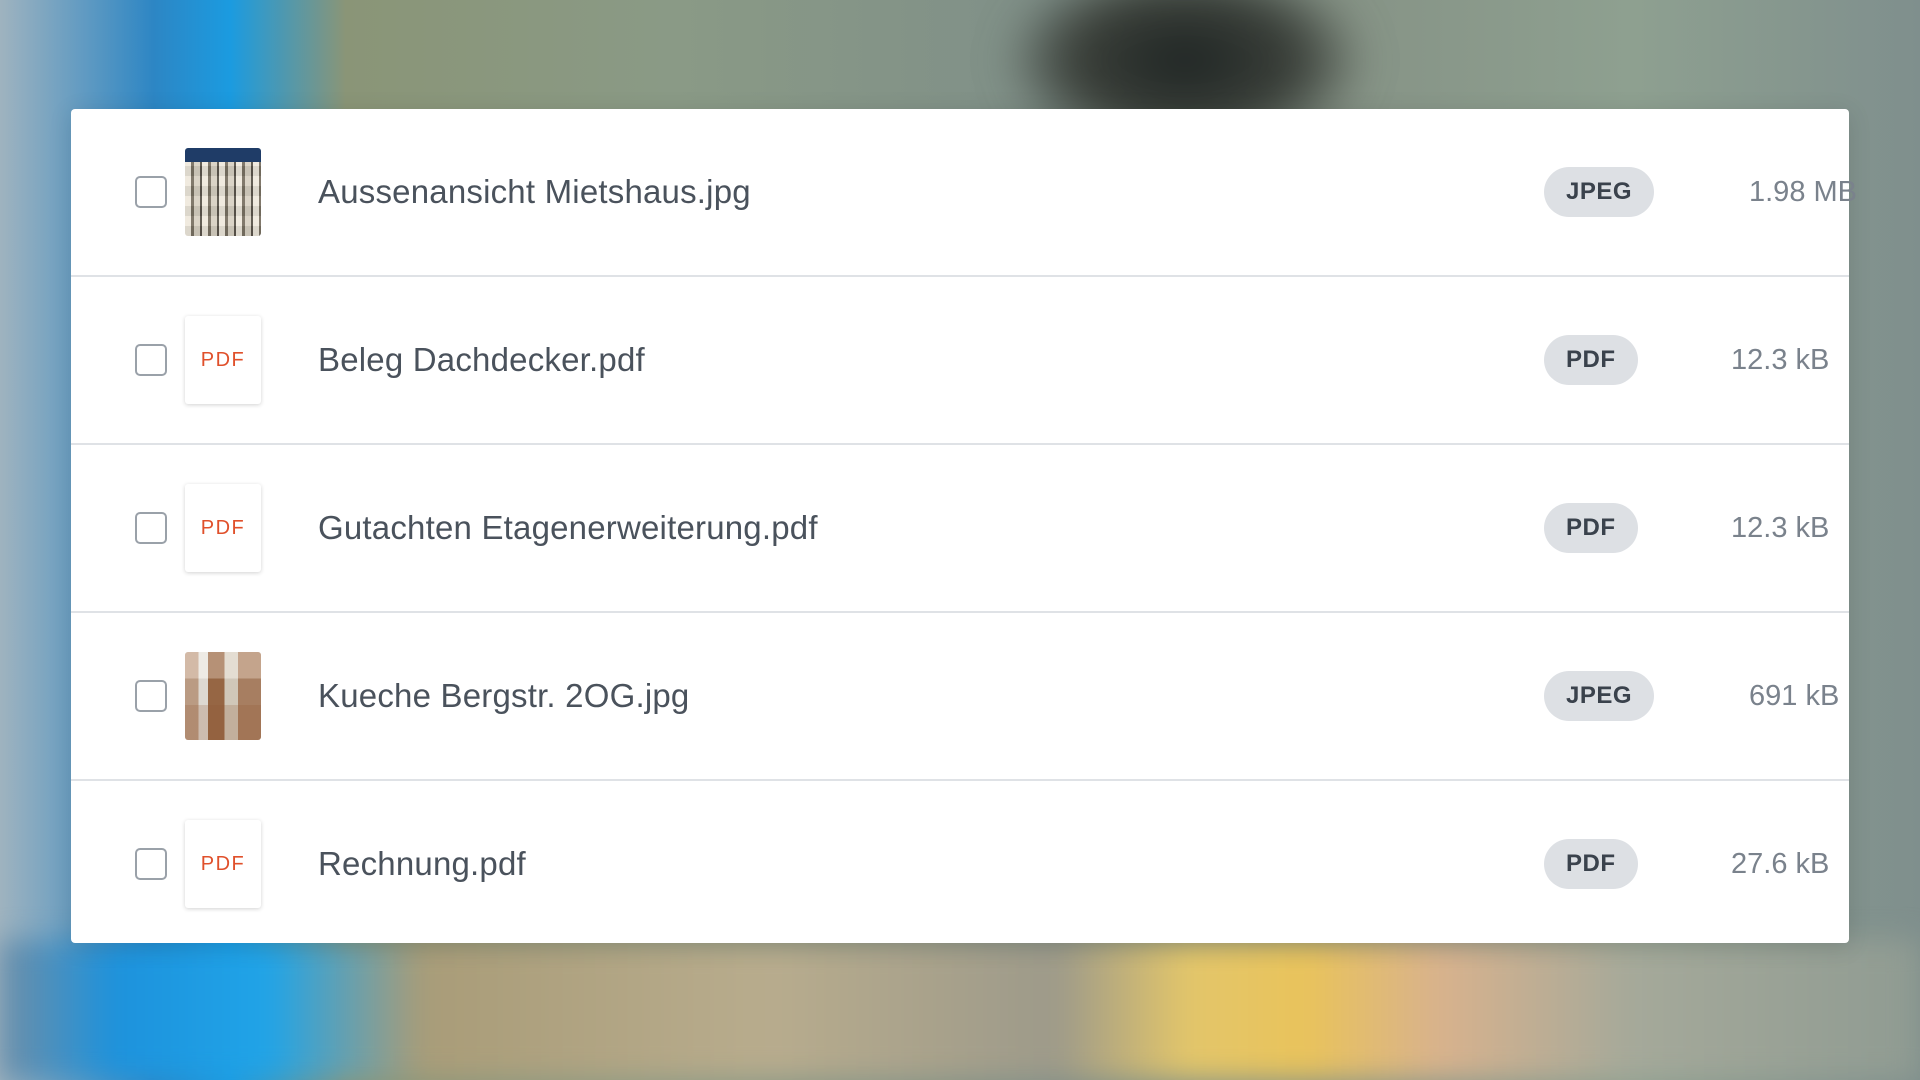 This screenshot has height=1080, width=1920. What do you see at coordinates (1803, 191) in the screenshot?
I see `file-size: 1.98 MB` at bounding box center [1803, 191].